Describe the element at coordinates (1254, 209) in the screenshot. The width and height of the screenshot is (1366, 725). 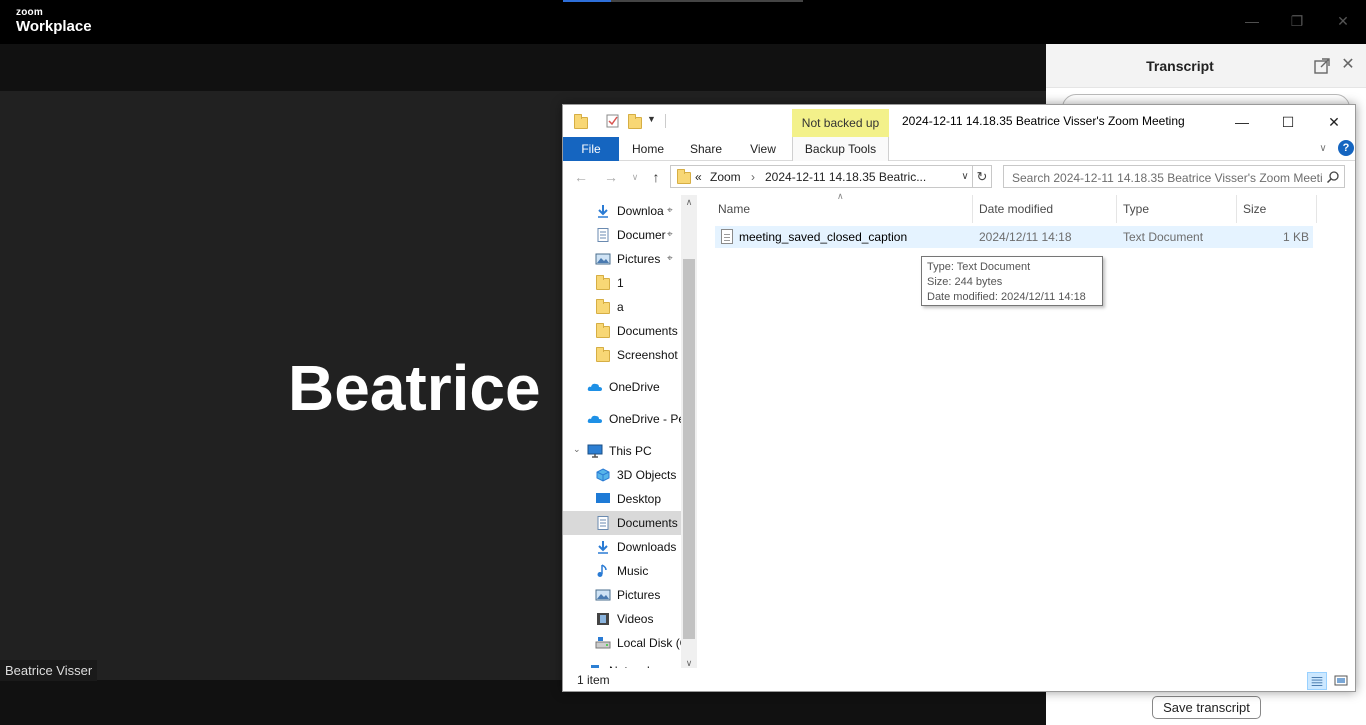
I see `column-size: Size` at that location.